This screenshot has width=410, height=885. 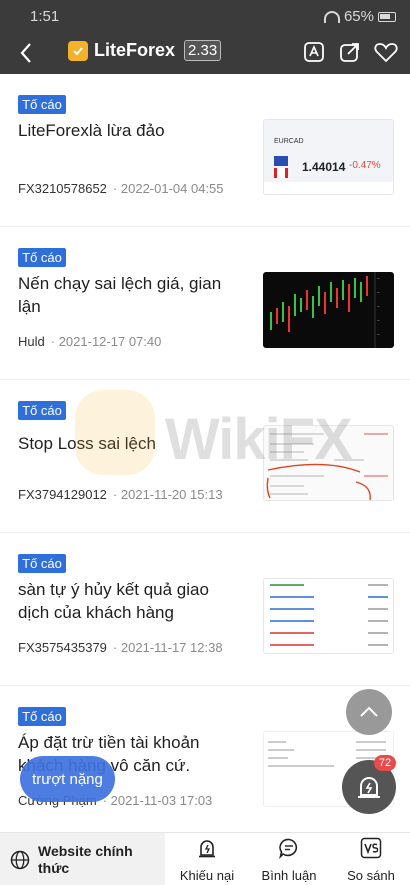 What do you see at coordinates (289, 141) in the screenshot?
I see `thumb-pair: EURCAD` at bounding box center [289, 141].